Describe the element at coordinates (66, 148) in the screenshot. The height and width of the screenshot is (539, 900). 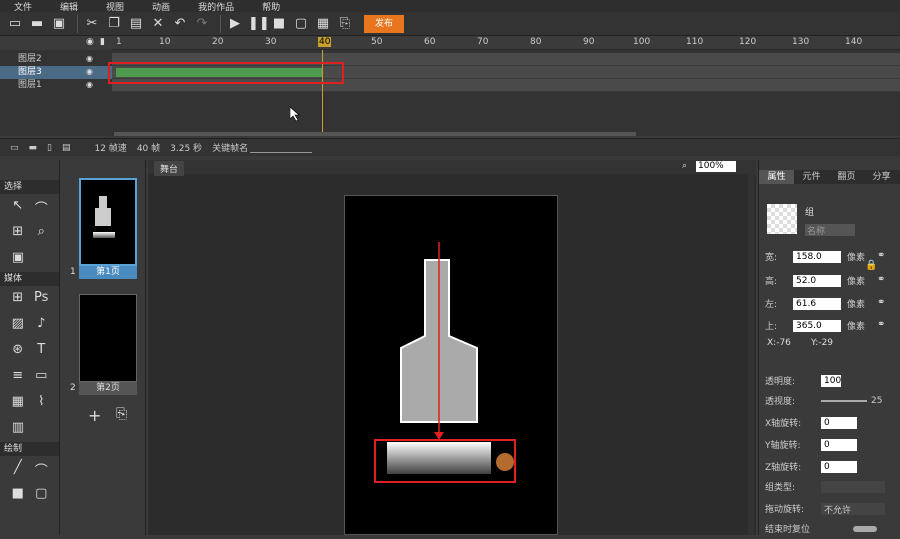
I see `frame-tool-icon: ▤` at that location.